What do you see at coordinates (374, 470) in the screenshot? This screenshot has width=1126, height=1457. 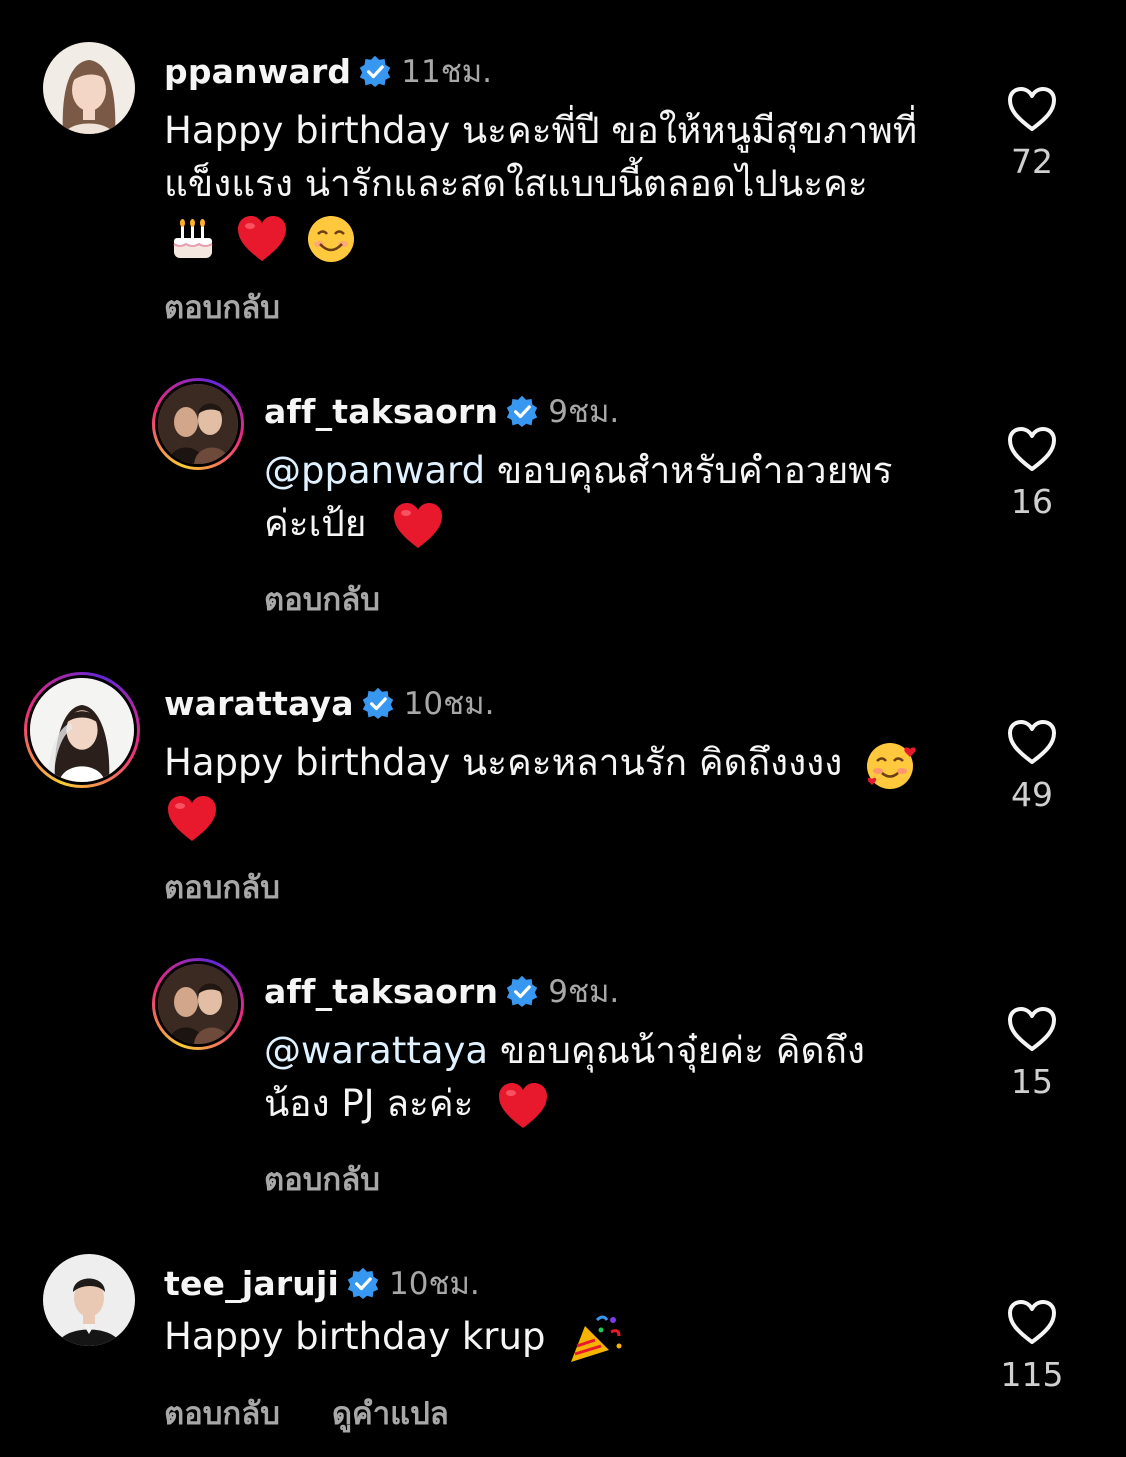 I see `mention-link: @ppanward` at bounding box center [374, 470].